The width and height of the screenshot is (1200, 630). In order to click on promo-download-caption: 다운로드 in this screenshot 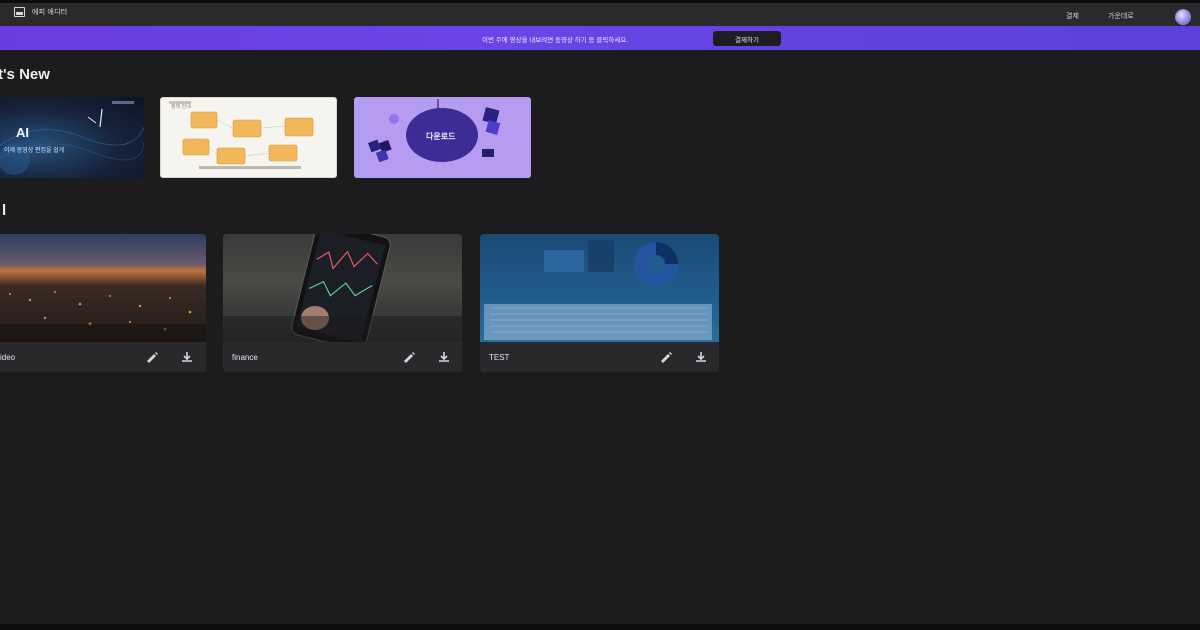, I will do `click(441, 136)`.